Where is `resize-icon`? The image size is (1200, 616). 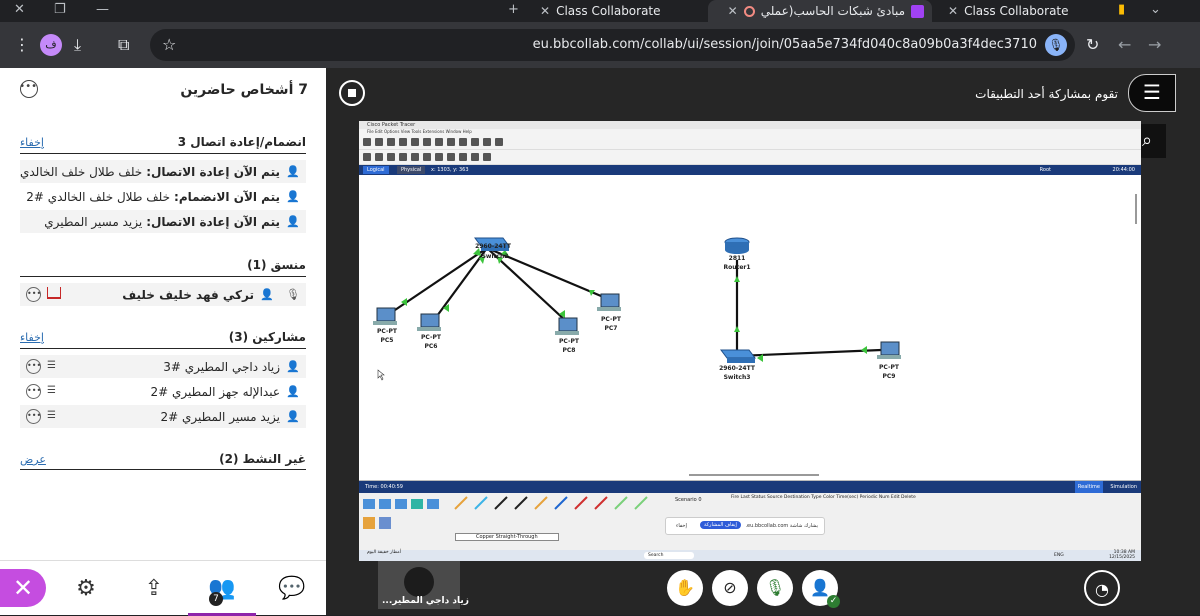 resize-icon is located at coordinates (403, 157).